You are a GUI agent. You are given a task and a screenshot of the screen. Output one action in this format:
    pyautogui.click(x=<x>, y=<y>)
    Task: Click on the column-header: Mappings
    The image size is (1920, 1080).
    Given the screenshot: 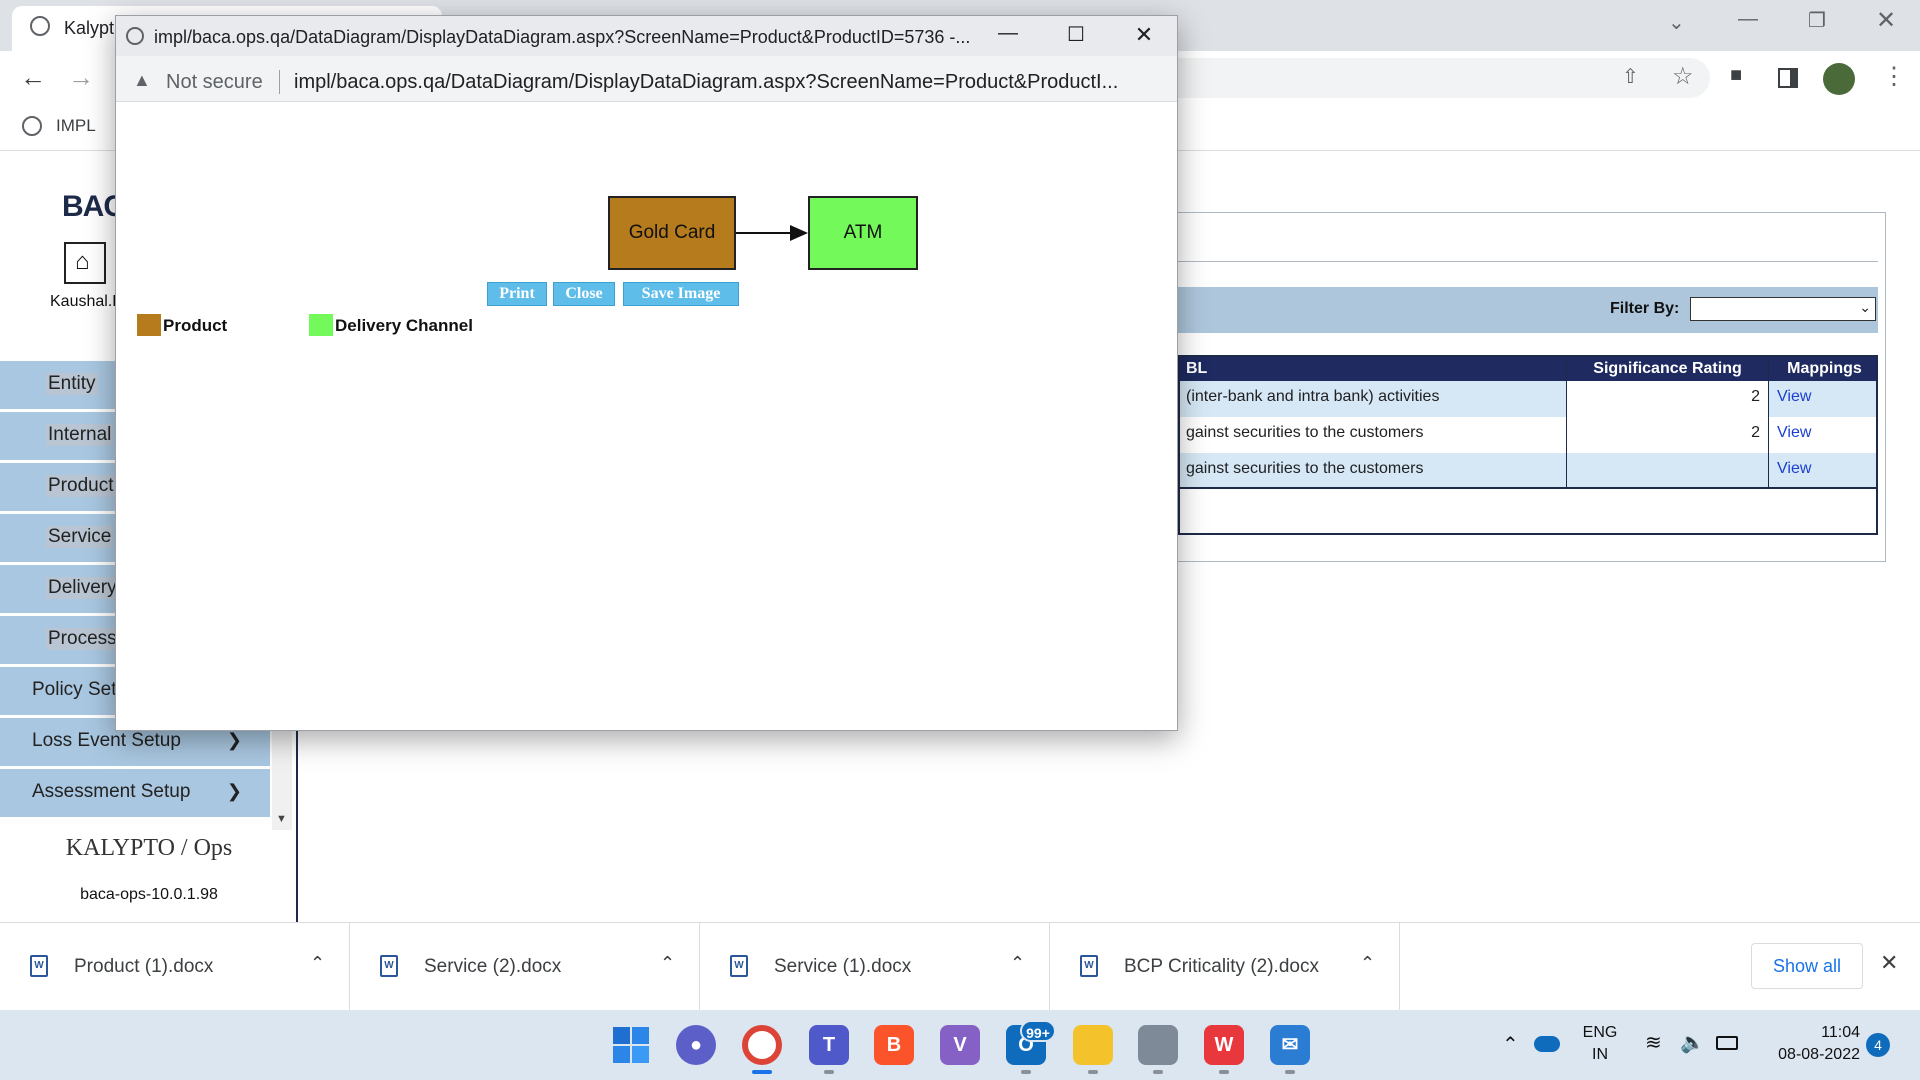 What is the action you would take?
    pyautogui.click(x=1824, y=369)
    